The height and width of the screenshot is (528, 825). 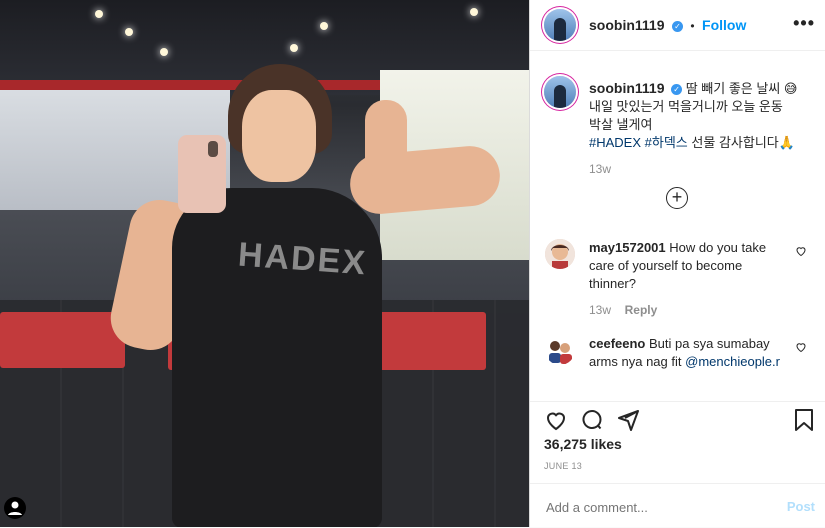 What do you see at coordinates (801, 506) in the screenshot?
I see `post-button: Post` at bounding box center [801, 506].